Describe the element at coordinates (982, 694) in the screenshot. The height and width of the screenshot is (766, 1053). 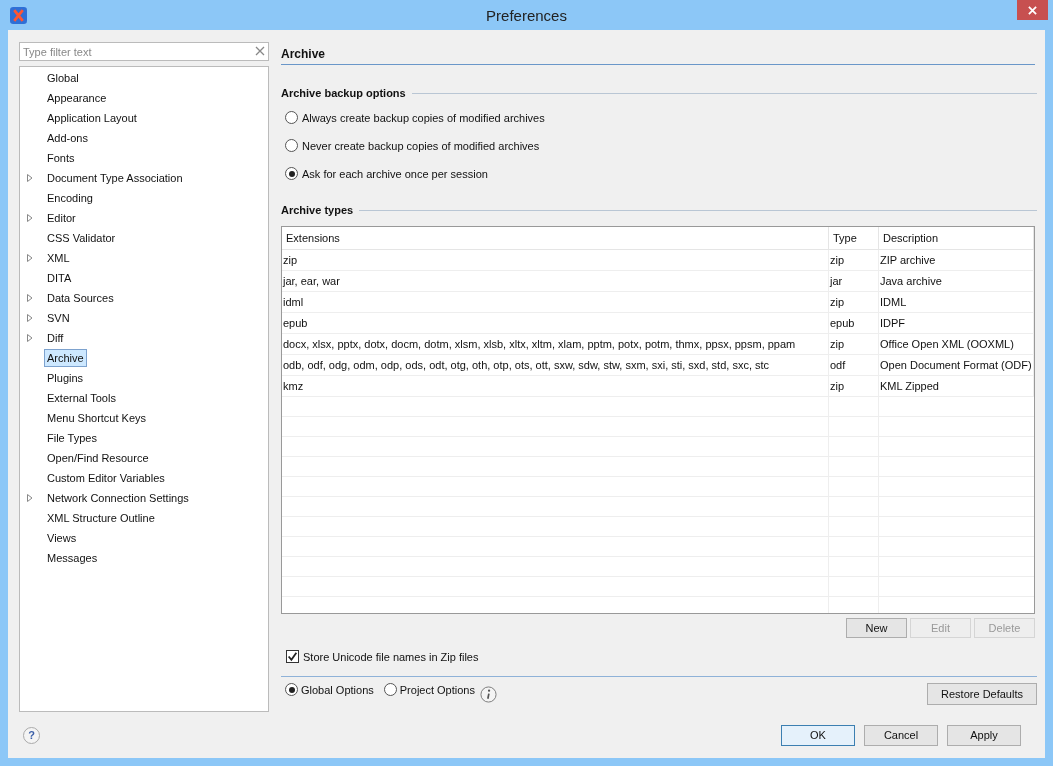
I see `restore-defaults-button: Restore Defaults` at that location.